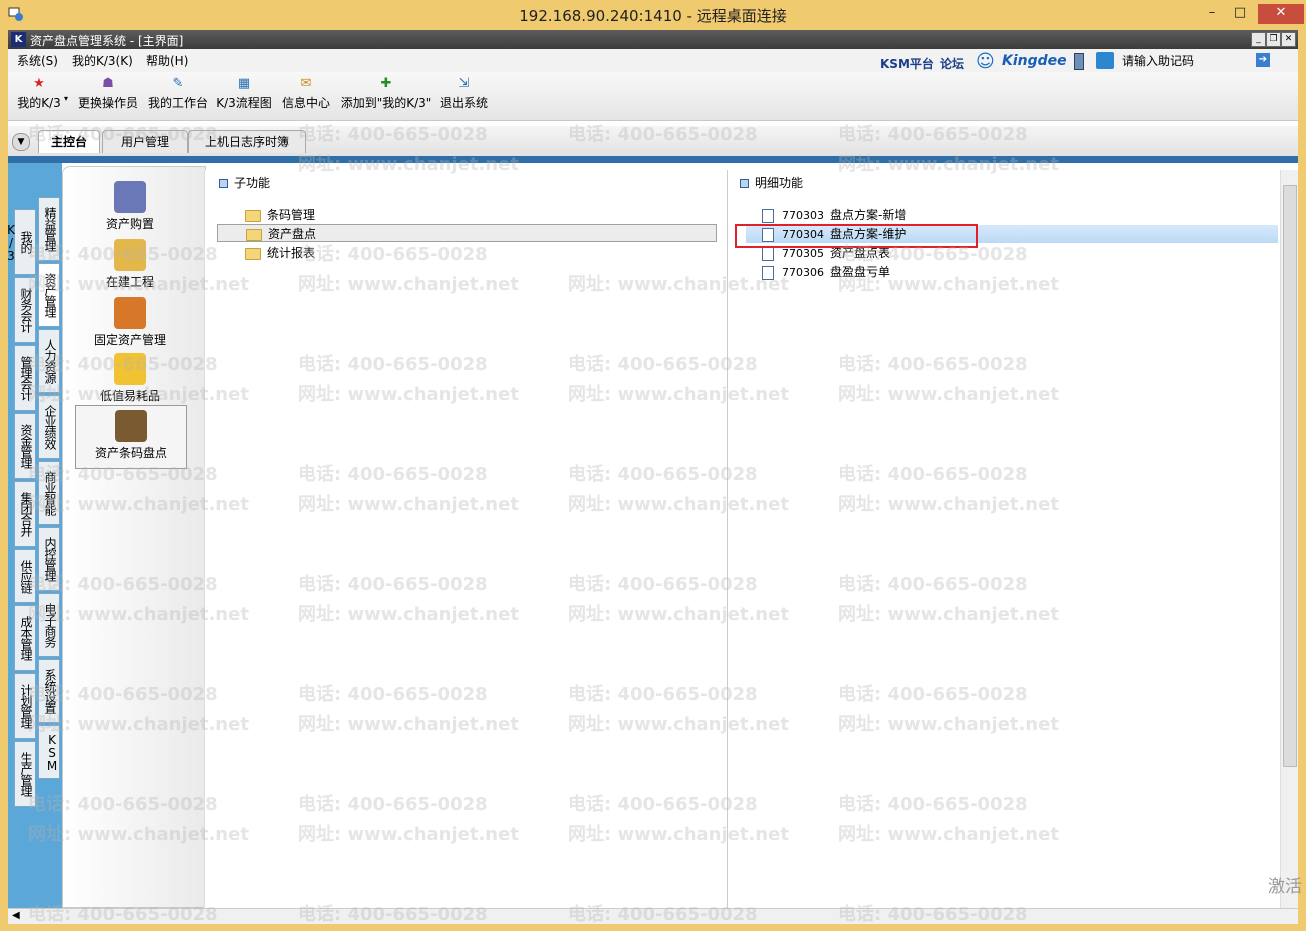  What do you see at coordinates (952, 63) in the screenshot?
I see `forum-link: 论坛` at bounding box center [952, 63].